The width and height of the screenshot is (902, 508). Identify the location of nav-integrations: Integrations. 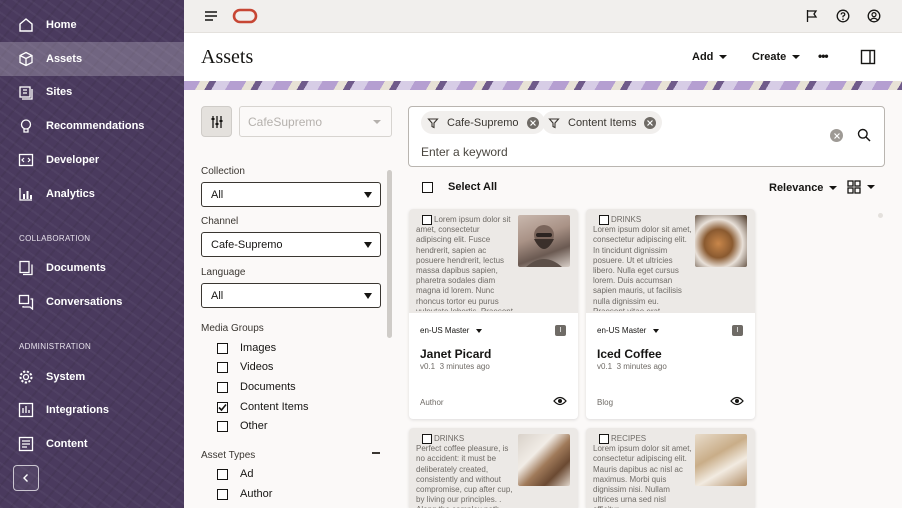
(92, 410).